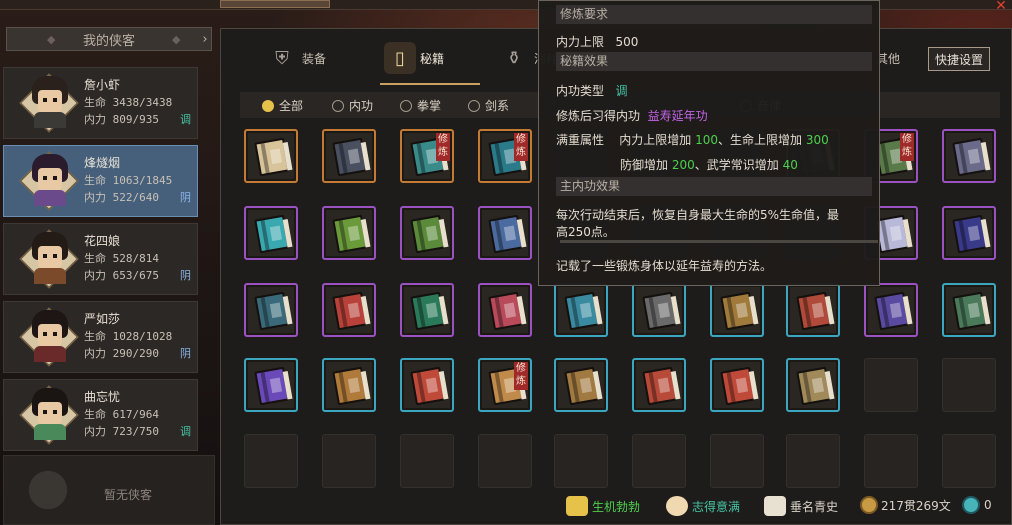 The image size is (1012, 525). Describe the element at coordinates (109, 490) in the screenshot. I see `empty-character-slot: 暂无侠客` at that location.